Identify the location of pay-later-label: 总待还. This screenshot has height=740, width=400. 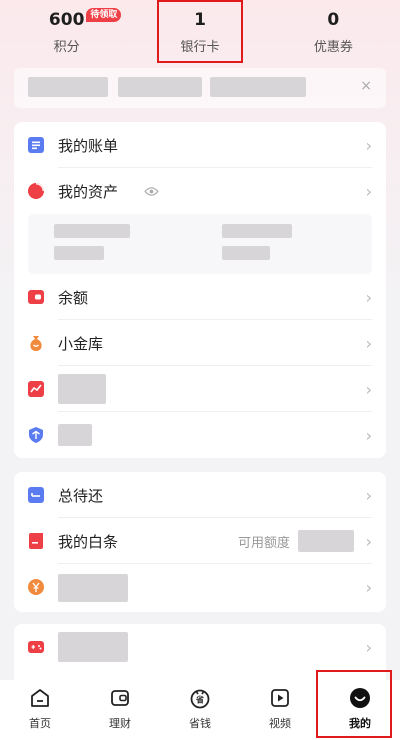
(81, 495).